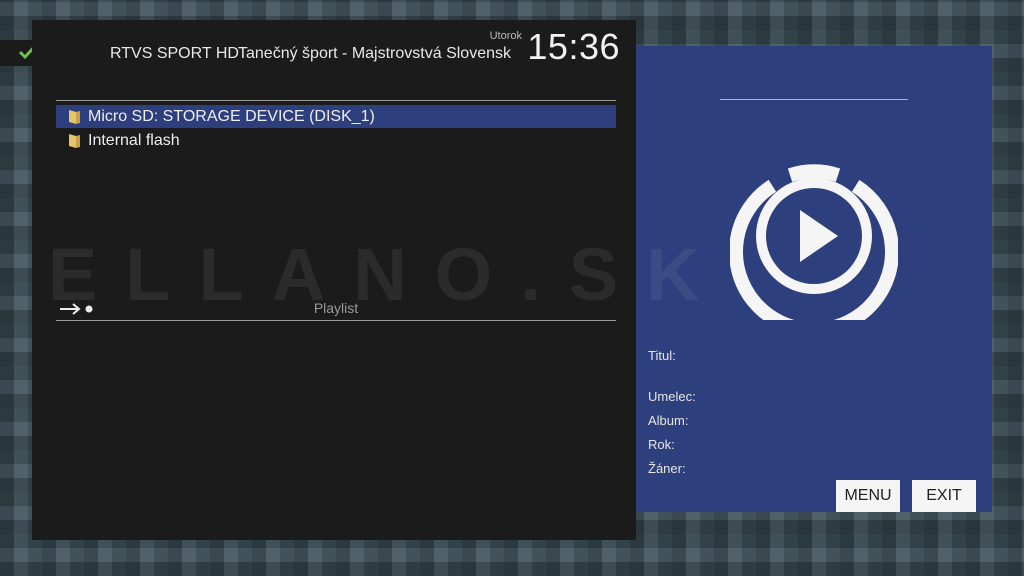 The width and height of the screenshot is (1024, 576). I want to click on exit-button: EXIT, so click(944, 496).